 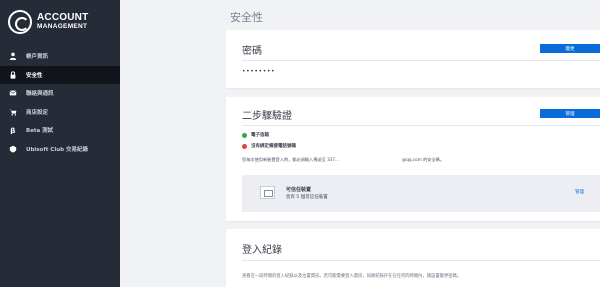 What do you see at coordinates (62, 27) in the screenshot?
I see `brand-line-2: MANAGEMENT` at bounding box center [62, 27].